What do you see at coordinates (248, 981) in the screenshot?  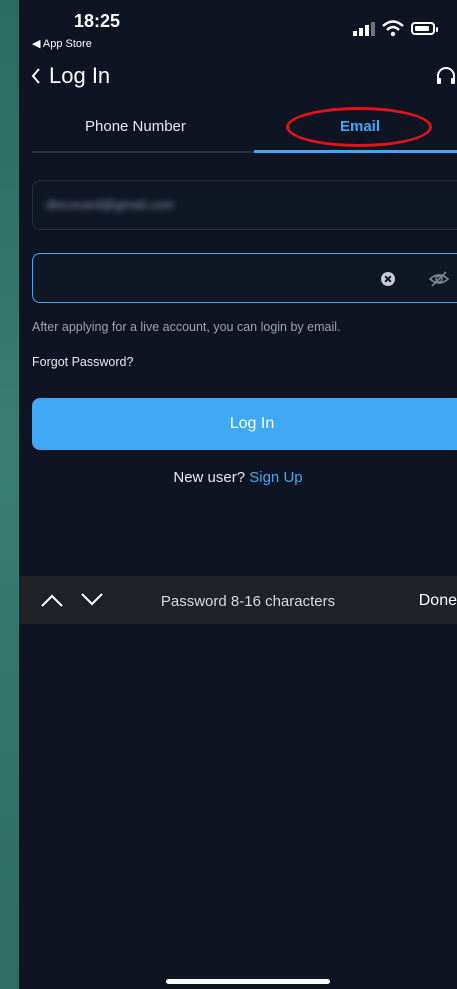 I see `home-indicator` at bounding box center [248, 981].